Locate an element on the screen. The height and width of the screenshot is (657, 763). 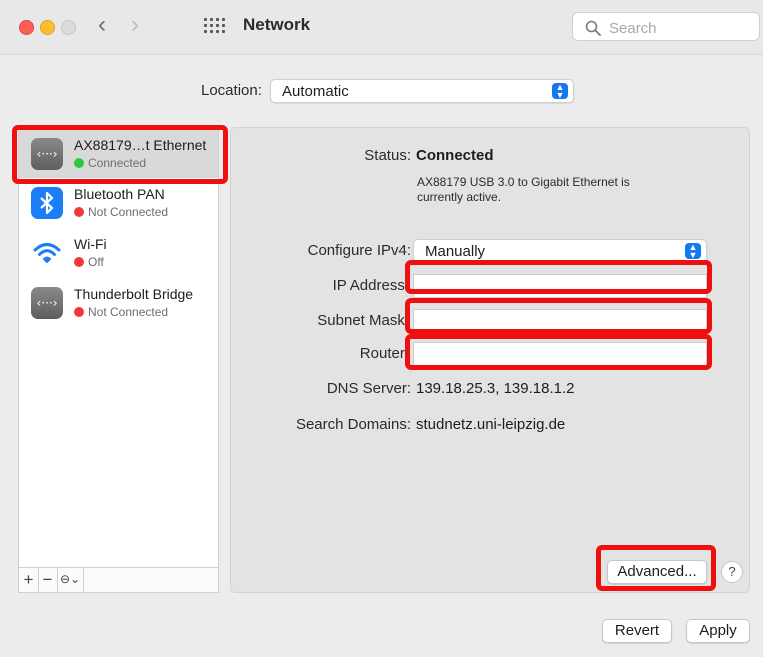
bluetooth-icon is located at coordinates (47, 203).